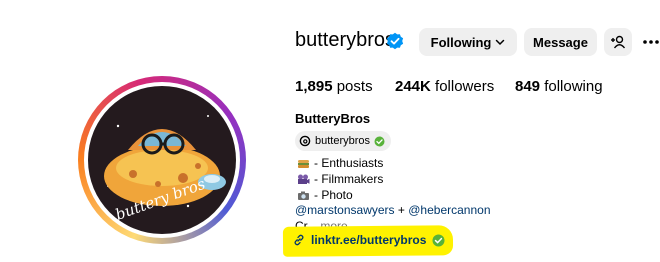 Image resolution: width=660 pixels, height=262 pixels. I want to click on bio-line-text: - Enthusiasts, so click(349, 163).